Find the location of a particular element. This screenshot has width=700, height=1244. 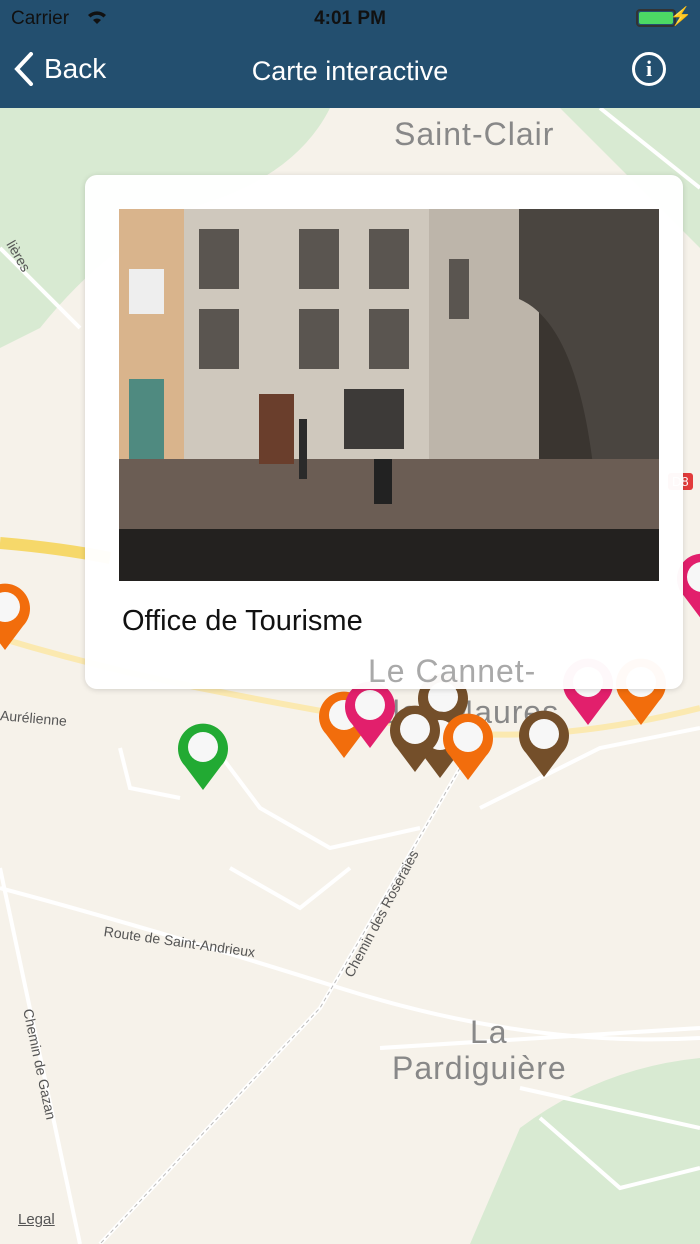

map-pin-brown is located at coordinates (415, 738).